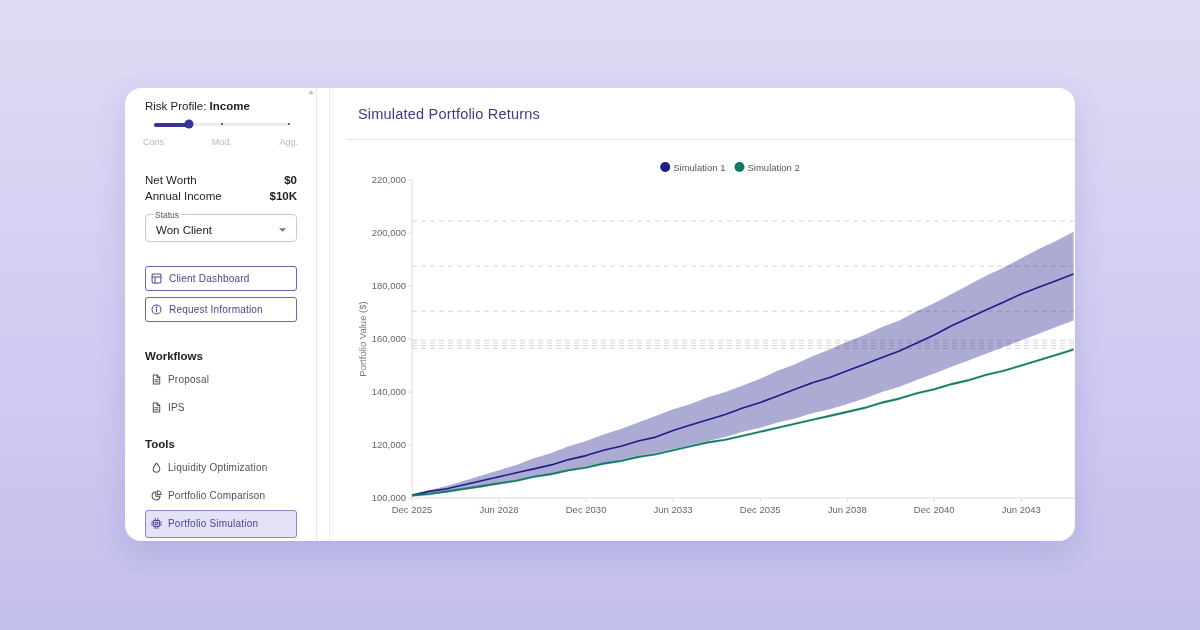 Image resolution: width=1200 pixels, height=630 pixels. What do you see at coordinates (290, 180) in the screenshot?
I see `summary-value: $0` at bounding box center [290, 180].